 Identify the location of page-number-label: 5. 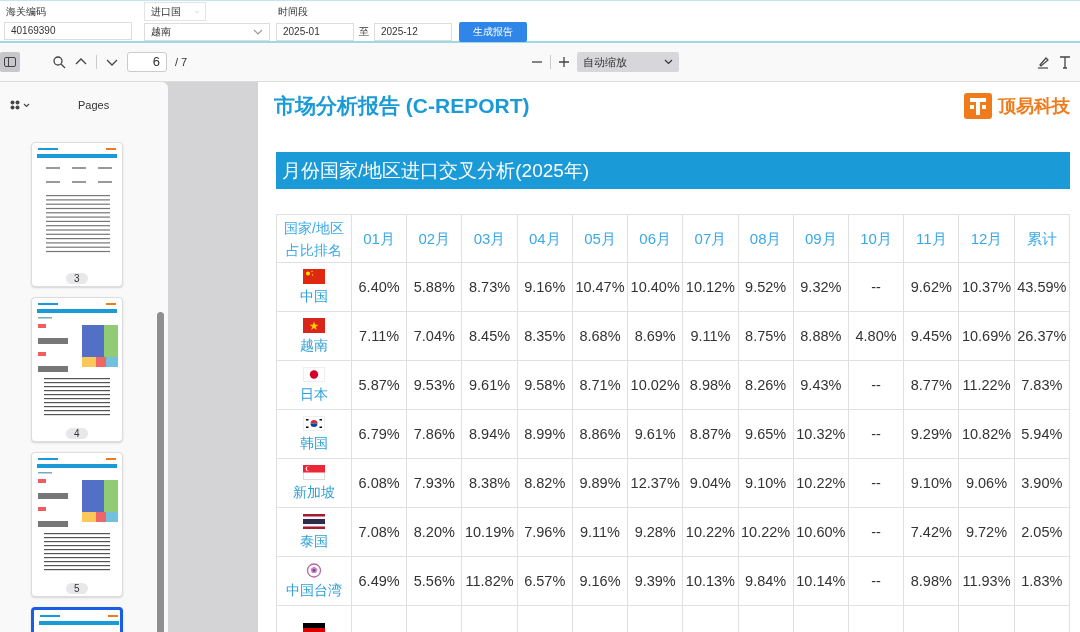
(77, 588).